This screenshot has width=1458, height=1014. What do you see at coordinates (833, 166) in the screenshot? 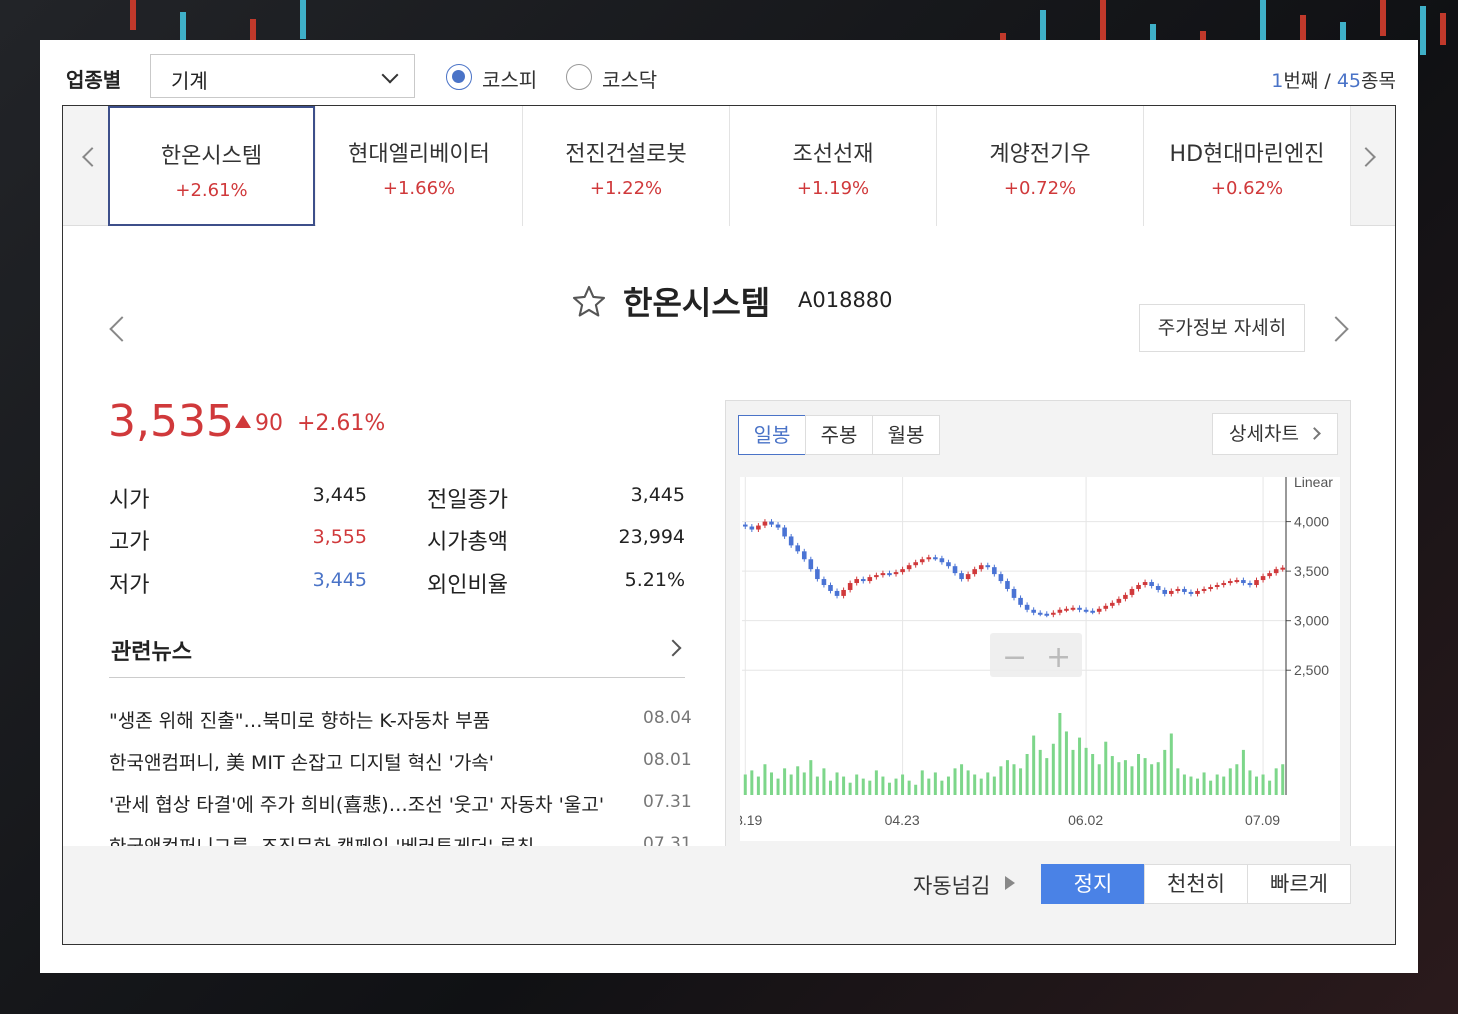
I see `stock-tab: 조선선재 +1.19%` at bounding box center [833, 166].